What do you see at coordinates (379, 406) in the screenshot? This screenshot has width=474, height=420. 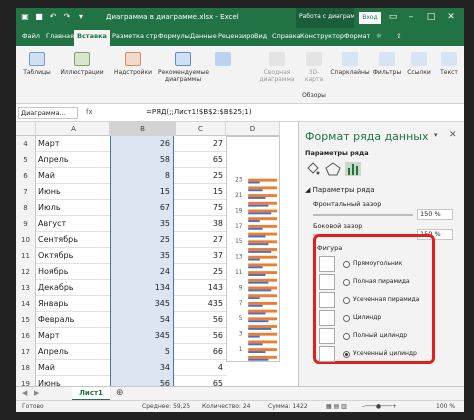 I see `zoom-slider: –───●───+` at bounding box center [379, 406].